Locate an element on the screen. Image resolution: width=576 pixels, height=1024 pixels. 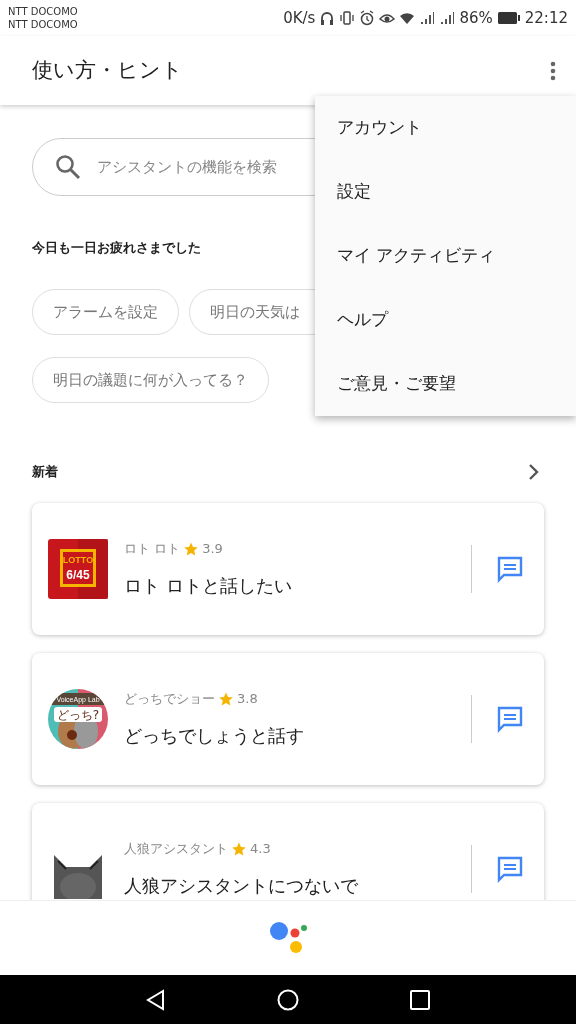
battery-icon is located at coordinates (508, 18).